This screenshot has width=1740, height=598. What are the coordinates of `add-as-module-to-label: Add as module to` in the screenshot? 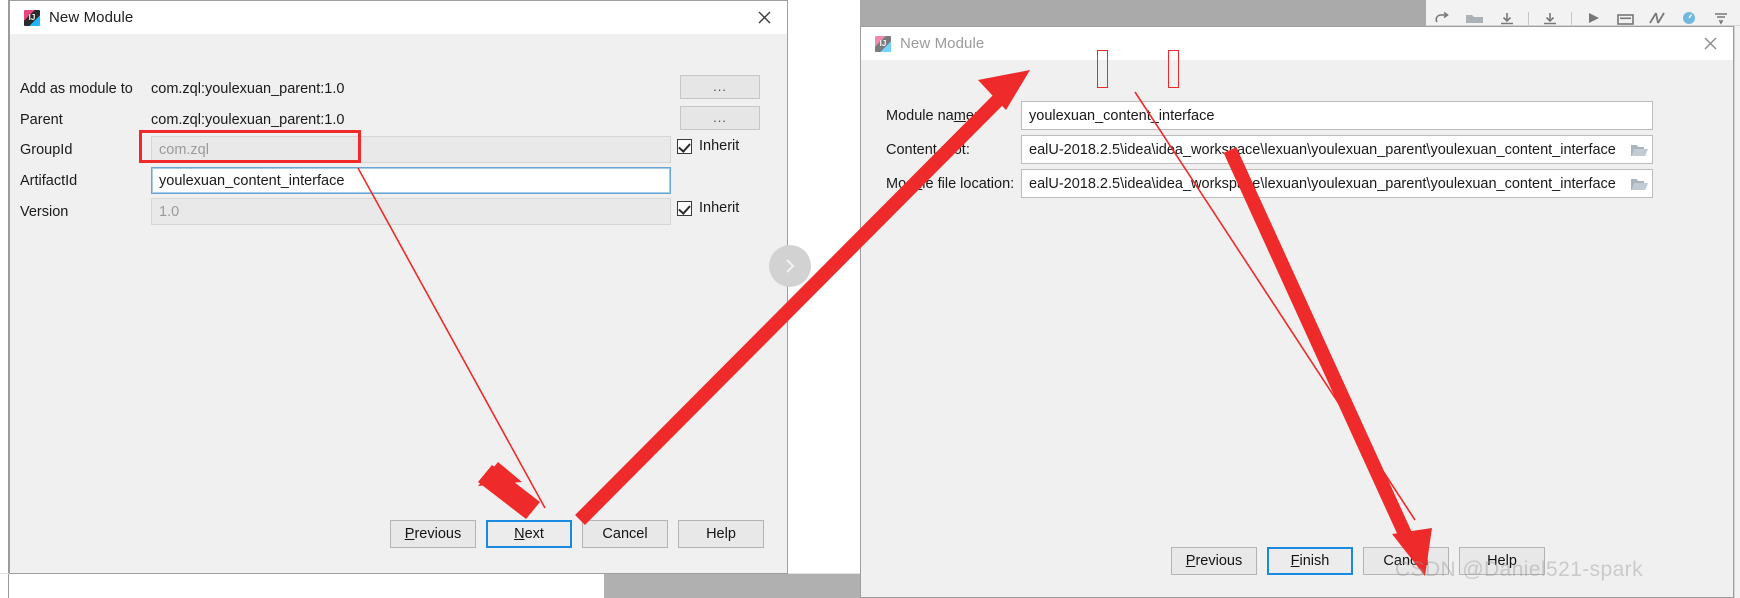 It's located at (76, 88).